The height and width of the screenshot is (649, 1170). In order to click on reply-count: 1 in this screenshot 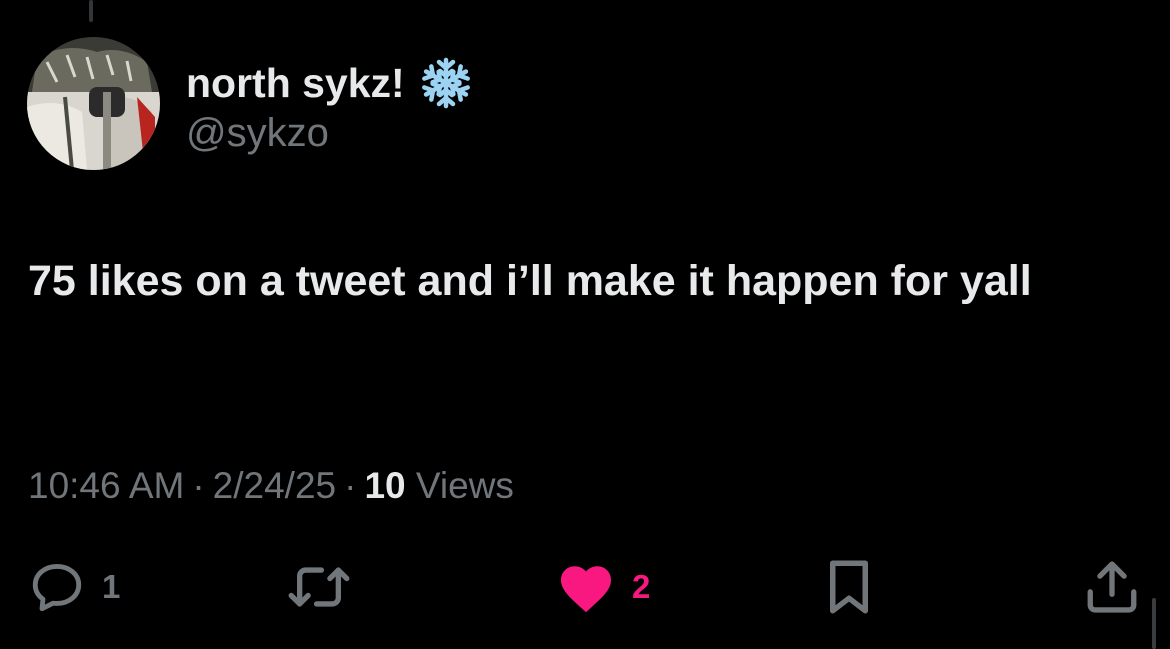, I will do `click(111, 586)`.